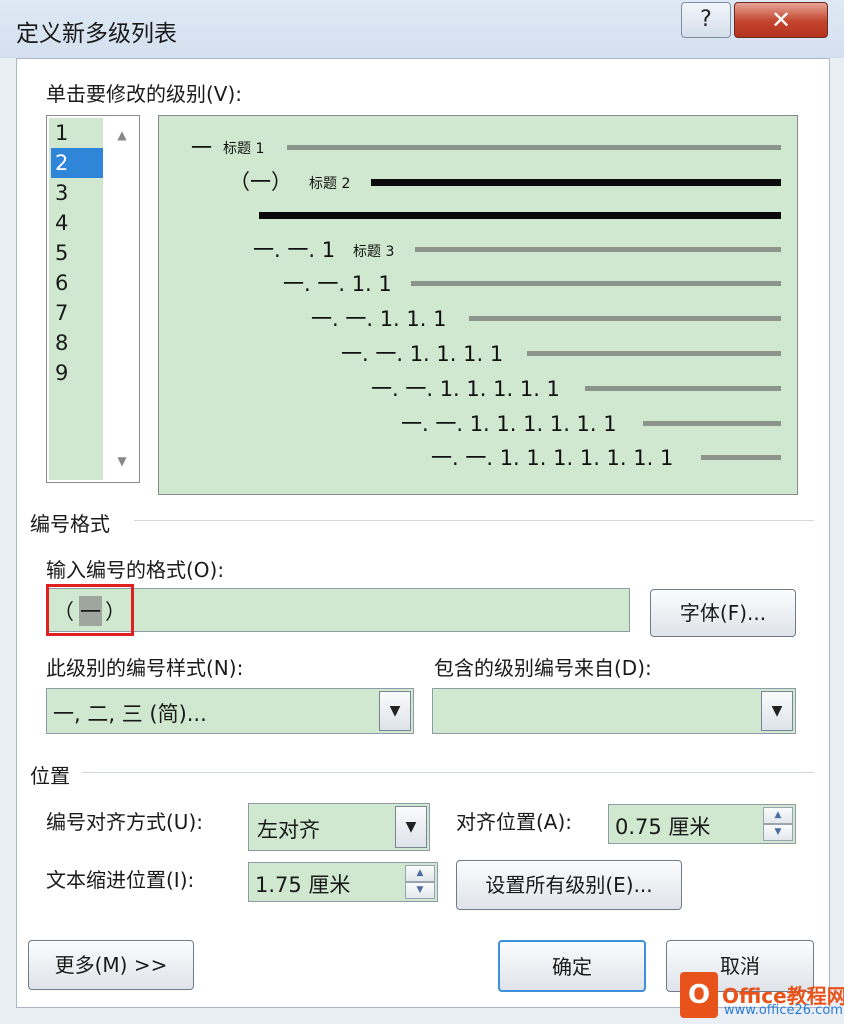 This screenshot has height=1024, width=844. I want to click on preview-caption-1: 标题 1, so click(244, 149).